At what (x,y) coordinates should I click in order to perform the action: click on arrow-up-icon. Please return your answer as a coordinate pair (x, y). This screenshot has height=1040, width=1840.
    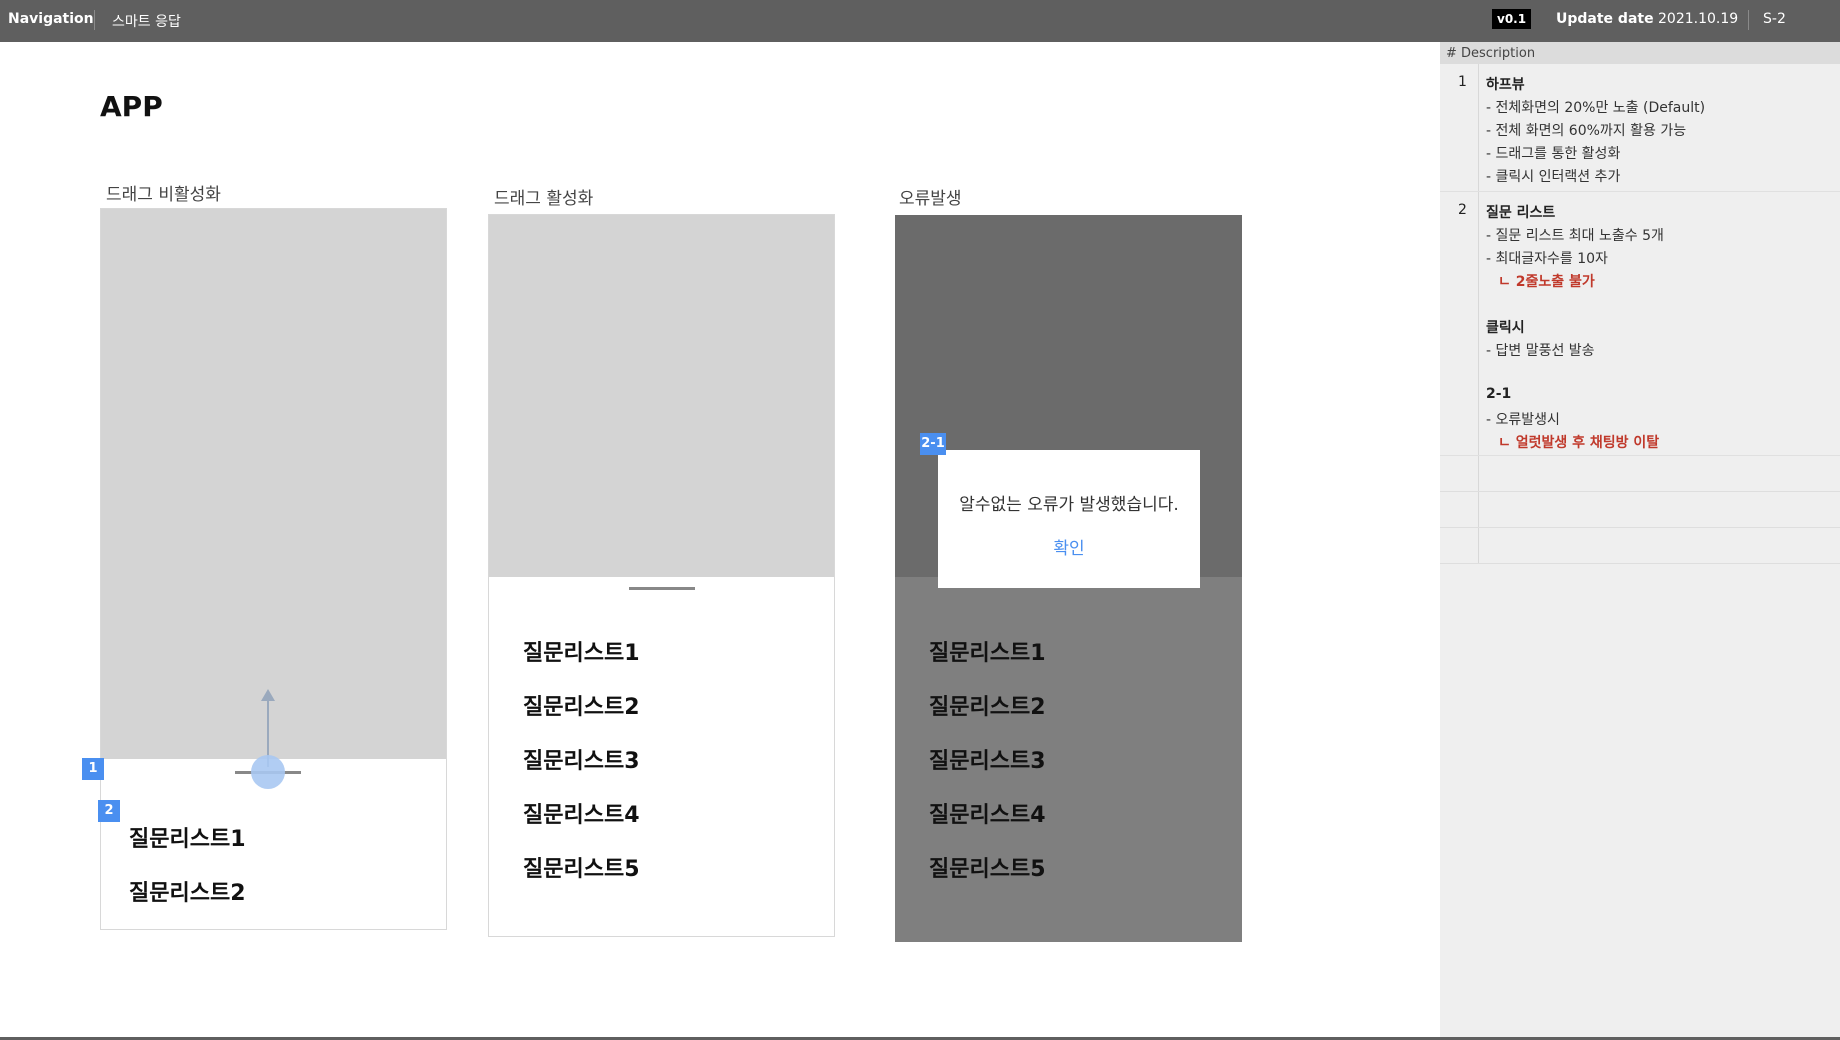
    Looking at the image, I should click on (268, 695).